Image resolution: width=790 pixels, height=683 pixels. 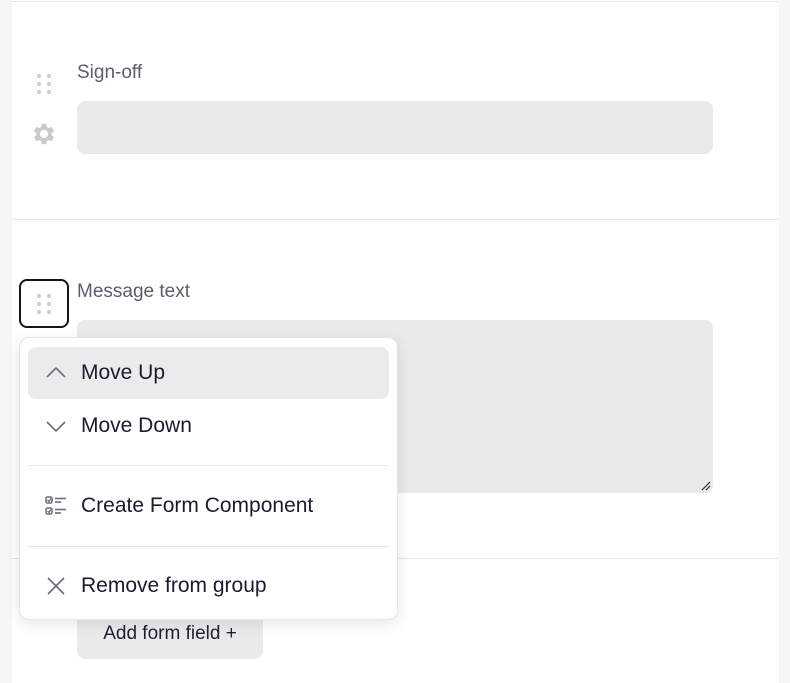 I want to click on close-icon, so click(x=56, y=586).